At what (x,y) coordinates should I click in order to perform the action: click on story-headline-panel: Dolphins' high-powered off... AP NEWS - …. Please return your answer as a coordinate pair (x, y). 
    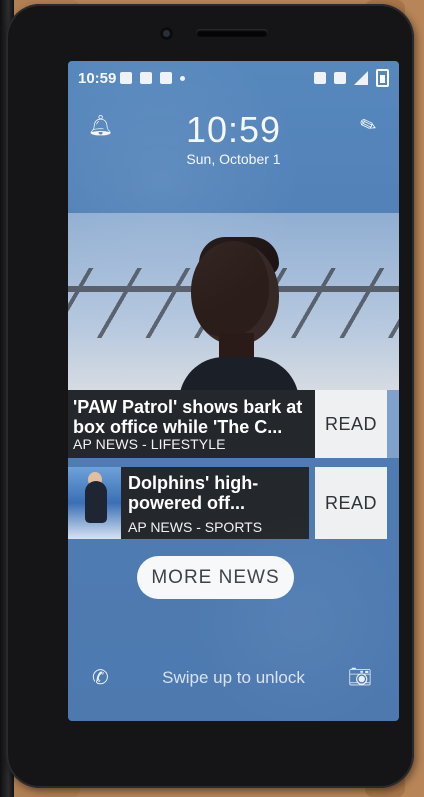
    Looking at the image, I should click on (215, 503).